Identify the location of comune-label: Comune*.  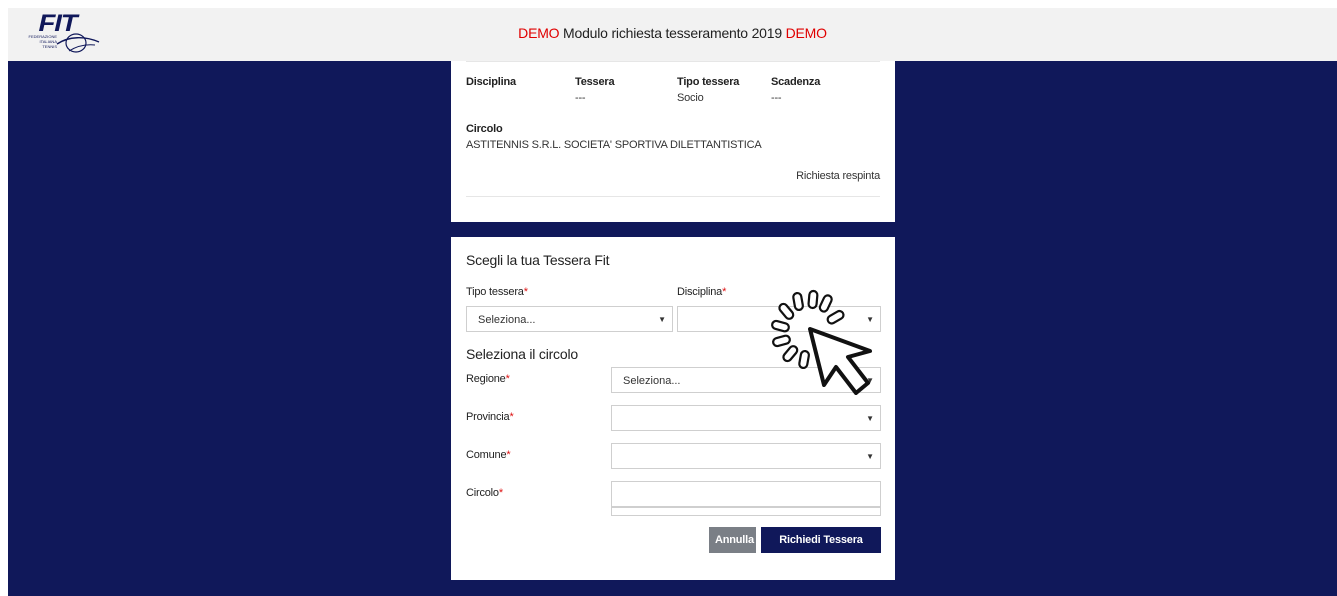
(488, 455).